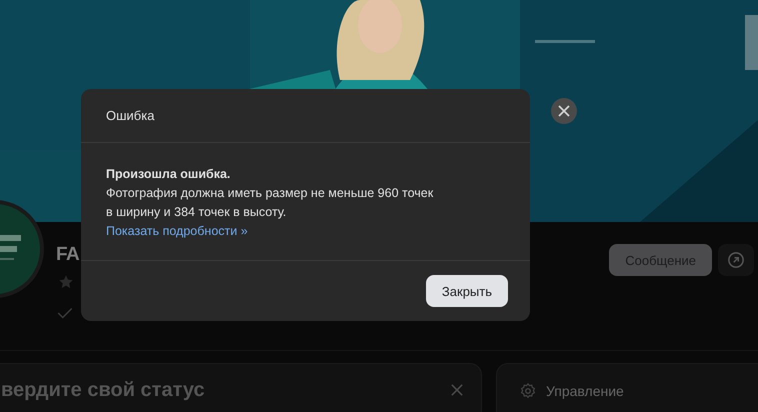 Image resolution: width=758 pixels, height=412 pixels. Describe the element at coordinates (528, 391) in the screenshot. I see `settings-icon` at that location.